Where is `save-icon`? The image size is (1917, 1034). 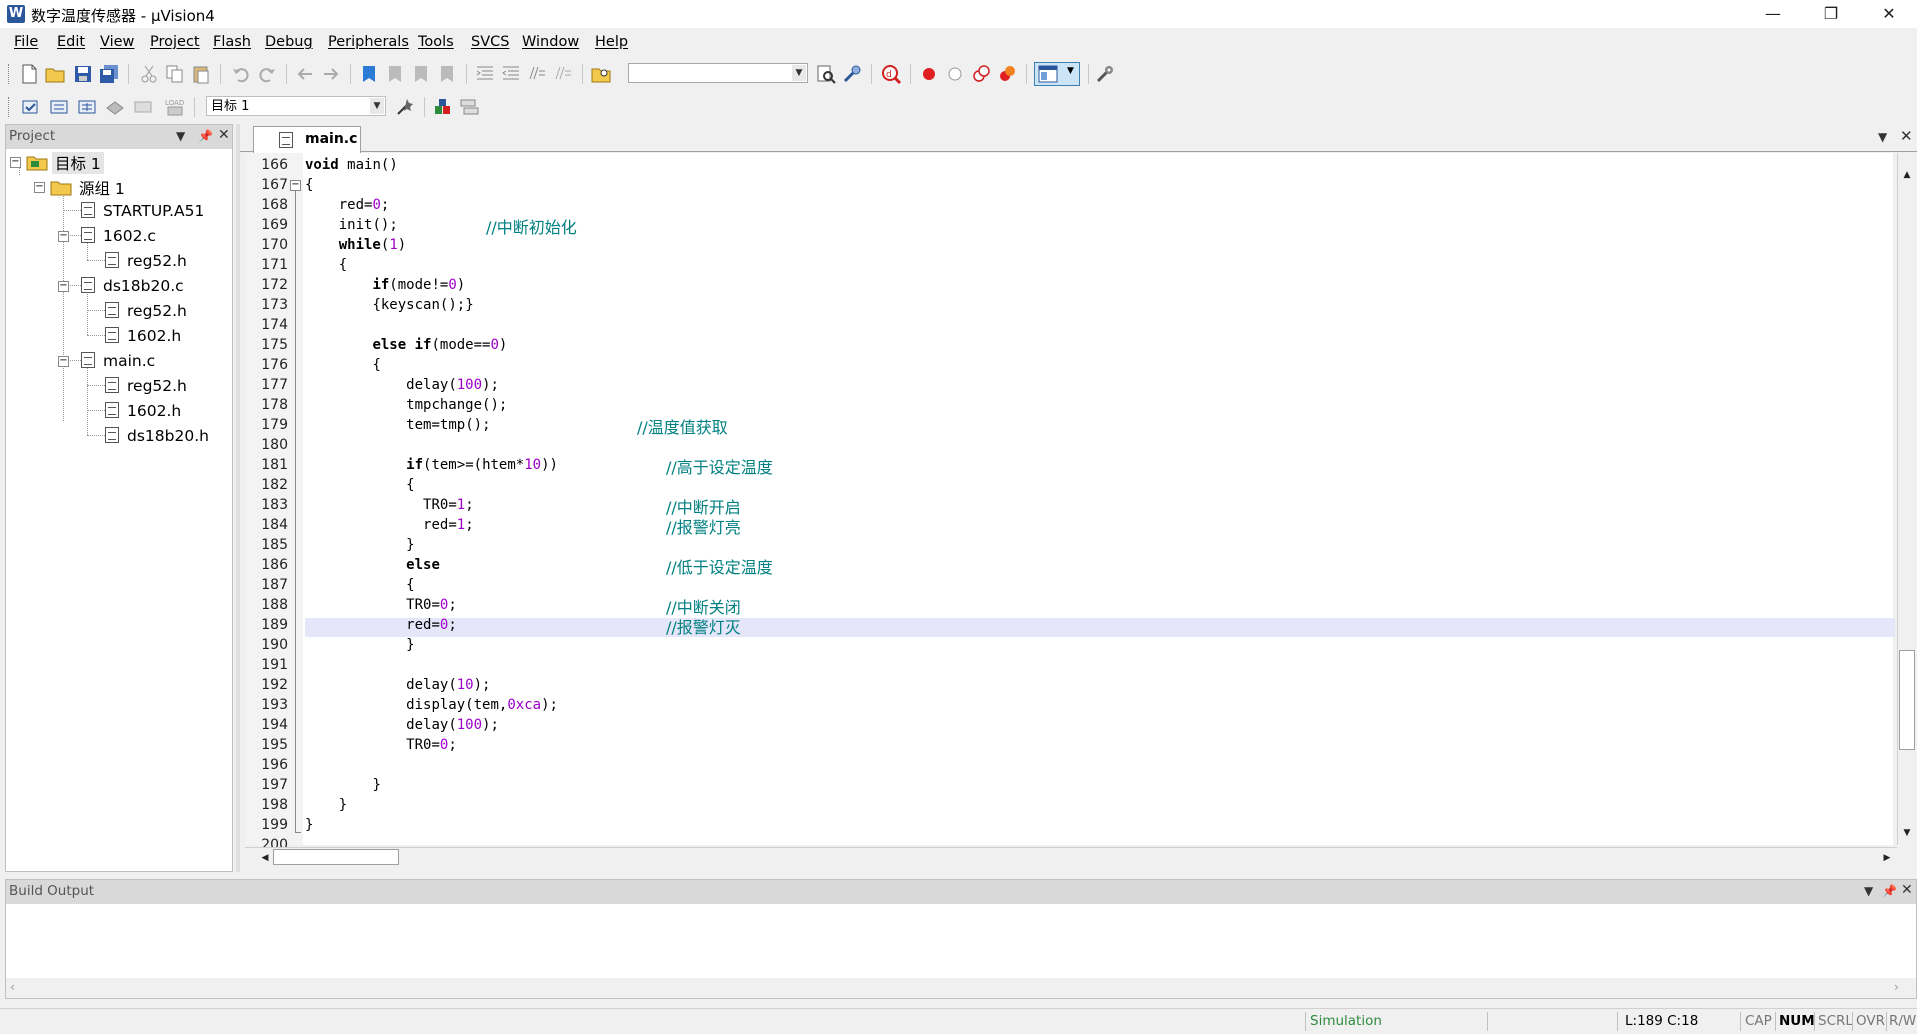
save-icon is located at coordinates (83, 74).